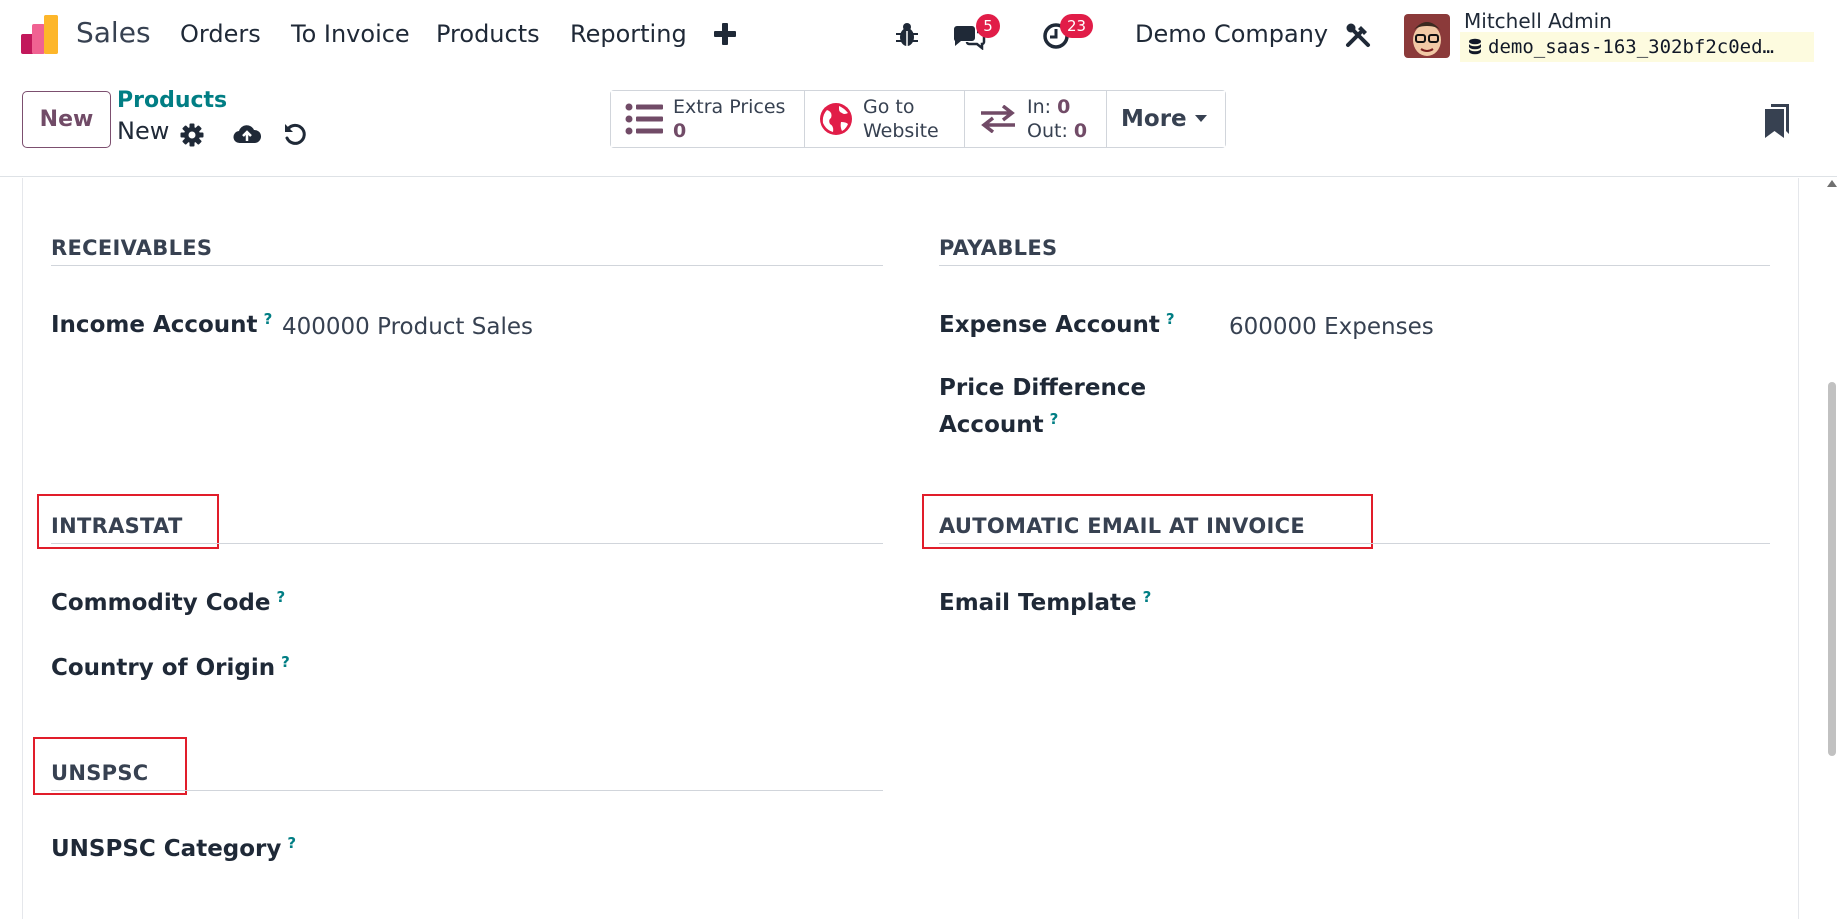  What do you see at coordinates (901, 131) in the screenshot?
I see `website-label-line2: Website` at bounding box center [901, 131].